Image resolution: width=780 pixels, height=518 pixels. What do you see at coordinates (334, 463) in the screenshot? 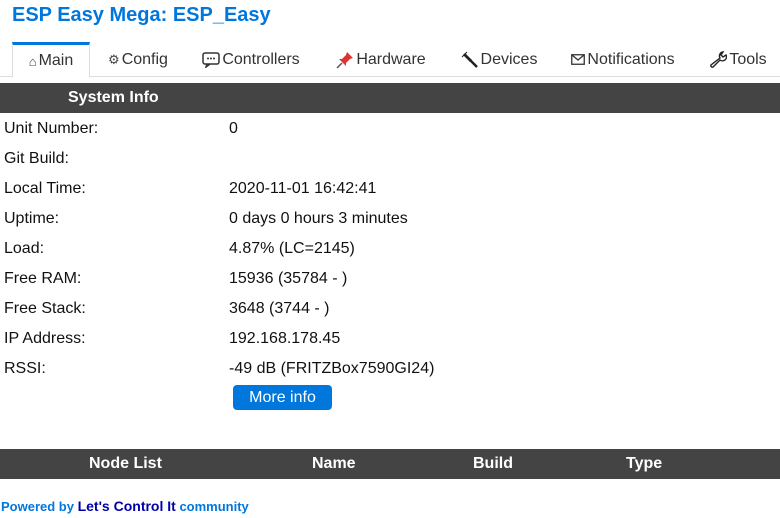
I see `name-column-header: Name` at bounding box center [334, 463].